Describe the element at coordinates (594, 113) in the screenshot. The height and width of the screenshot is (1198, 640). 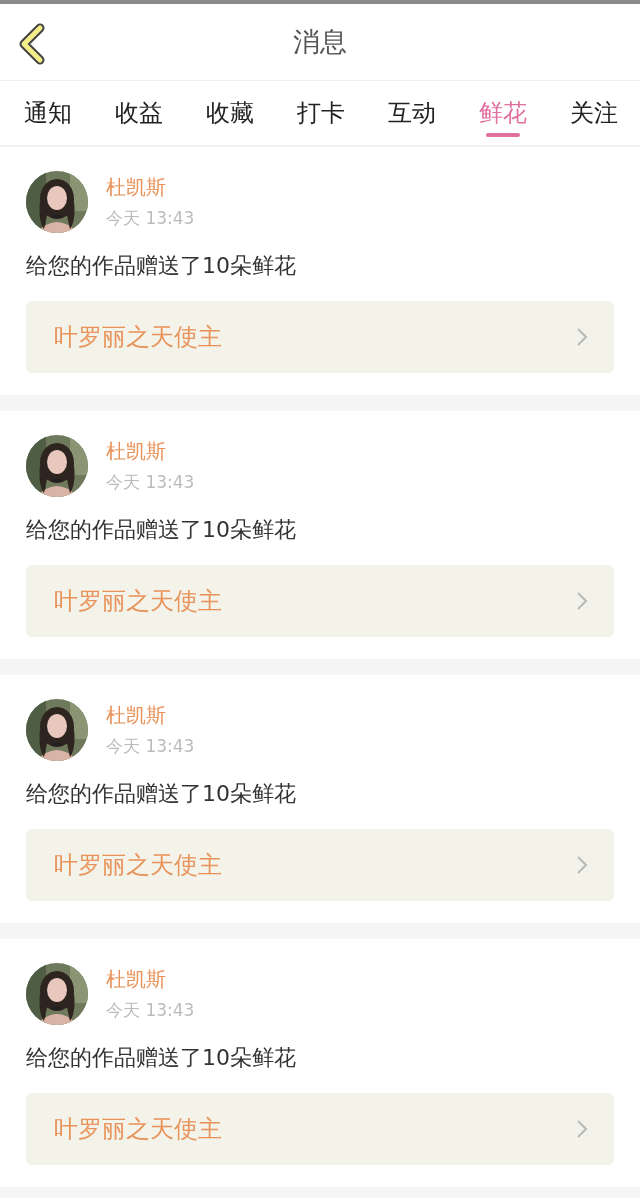
I see `tab: 关注` at that location.